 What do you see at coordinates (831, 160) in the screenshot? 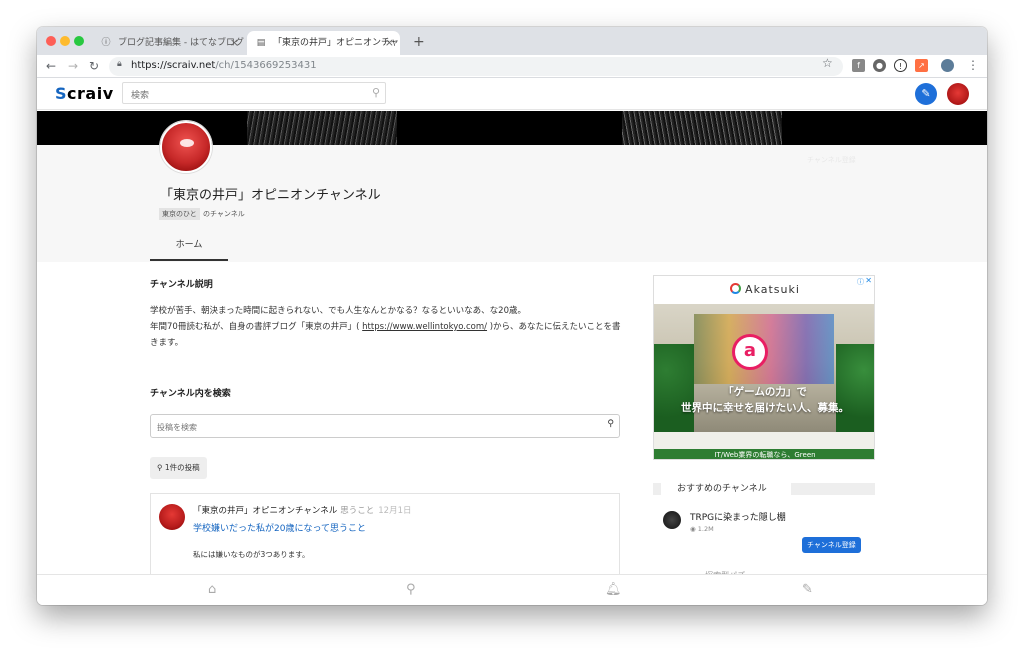
I see `subscribe-ghost-text: チャンネル登録` at bounding box center [831, 160].